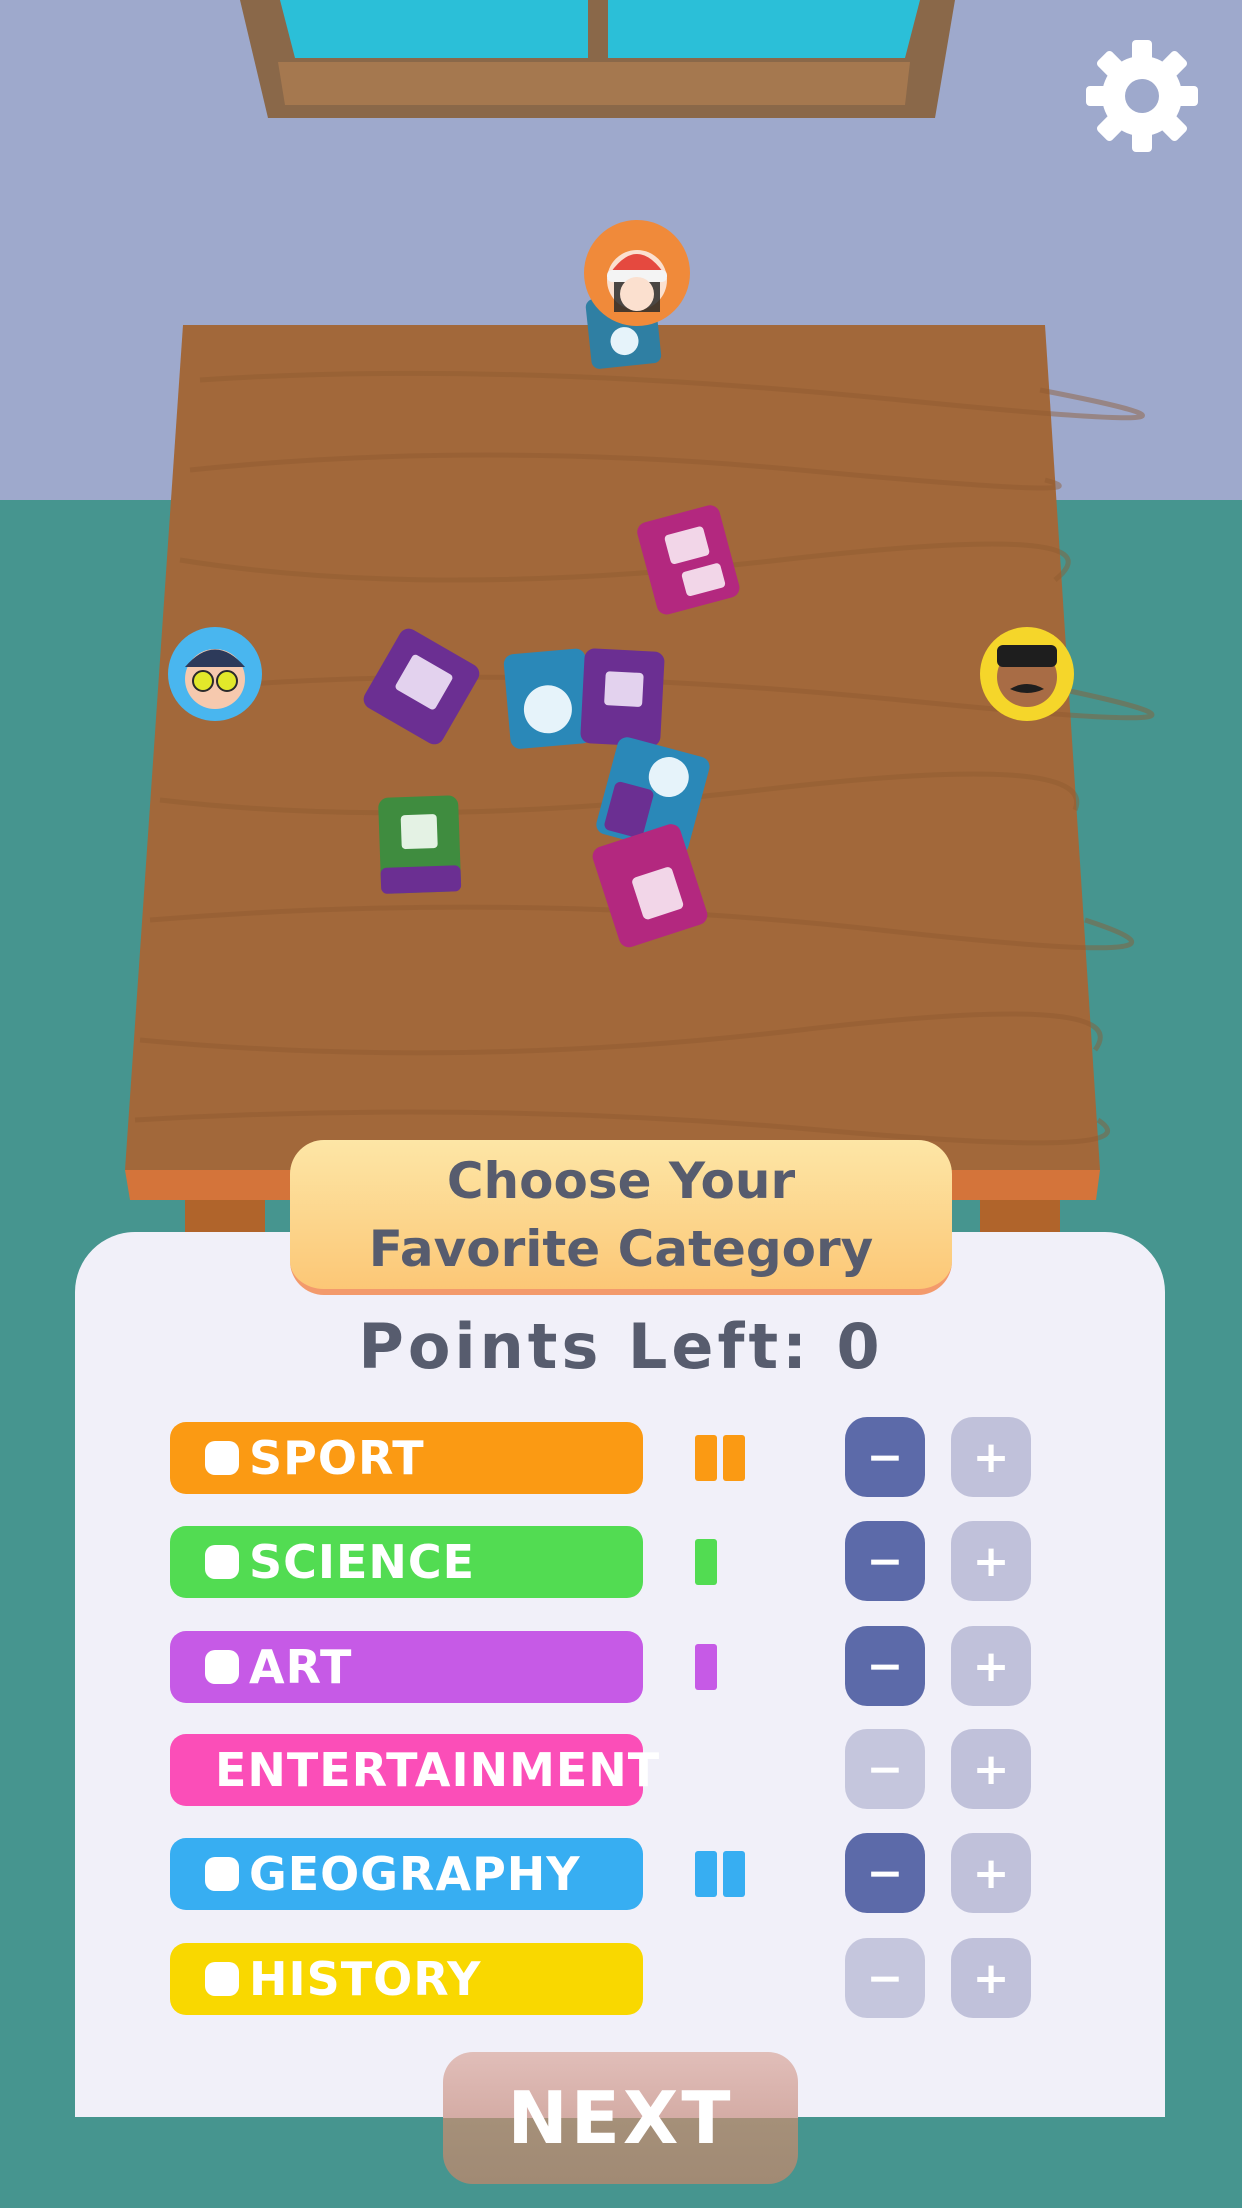  What do you see at coordinates (365, 1979) in the screenshot?
I see `category-label: HISTORY` at bounding box center [365, 1979].